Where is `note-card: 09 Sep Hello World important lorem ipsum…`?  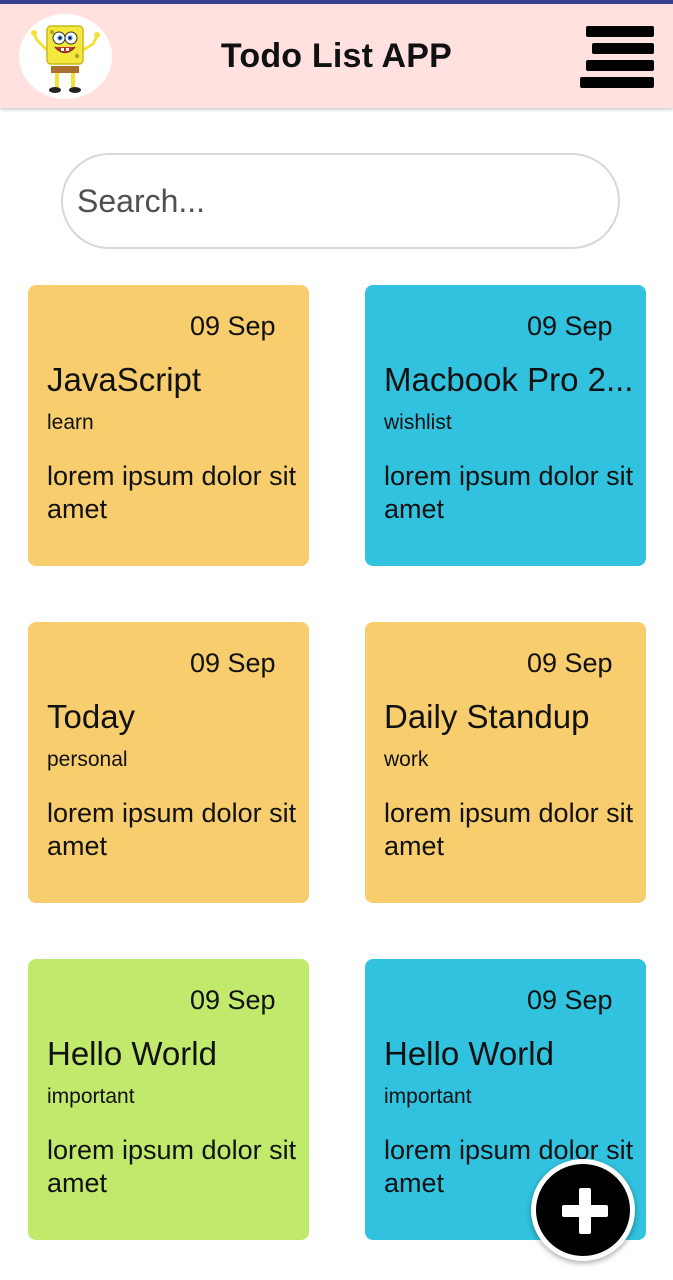 note-card: 09 Sep Hello World important lorem ipsum… is located at coordinates (168, 1099).